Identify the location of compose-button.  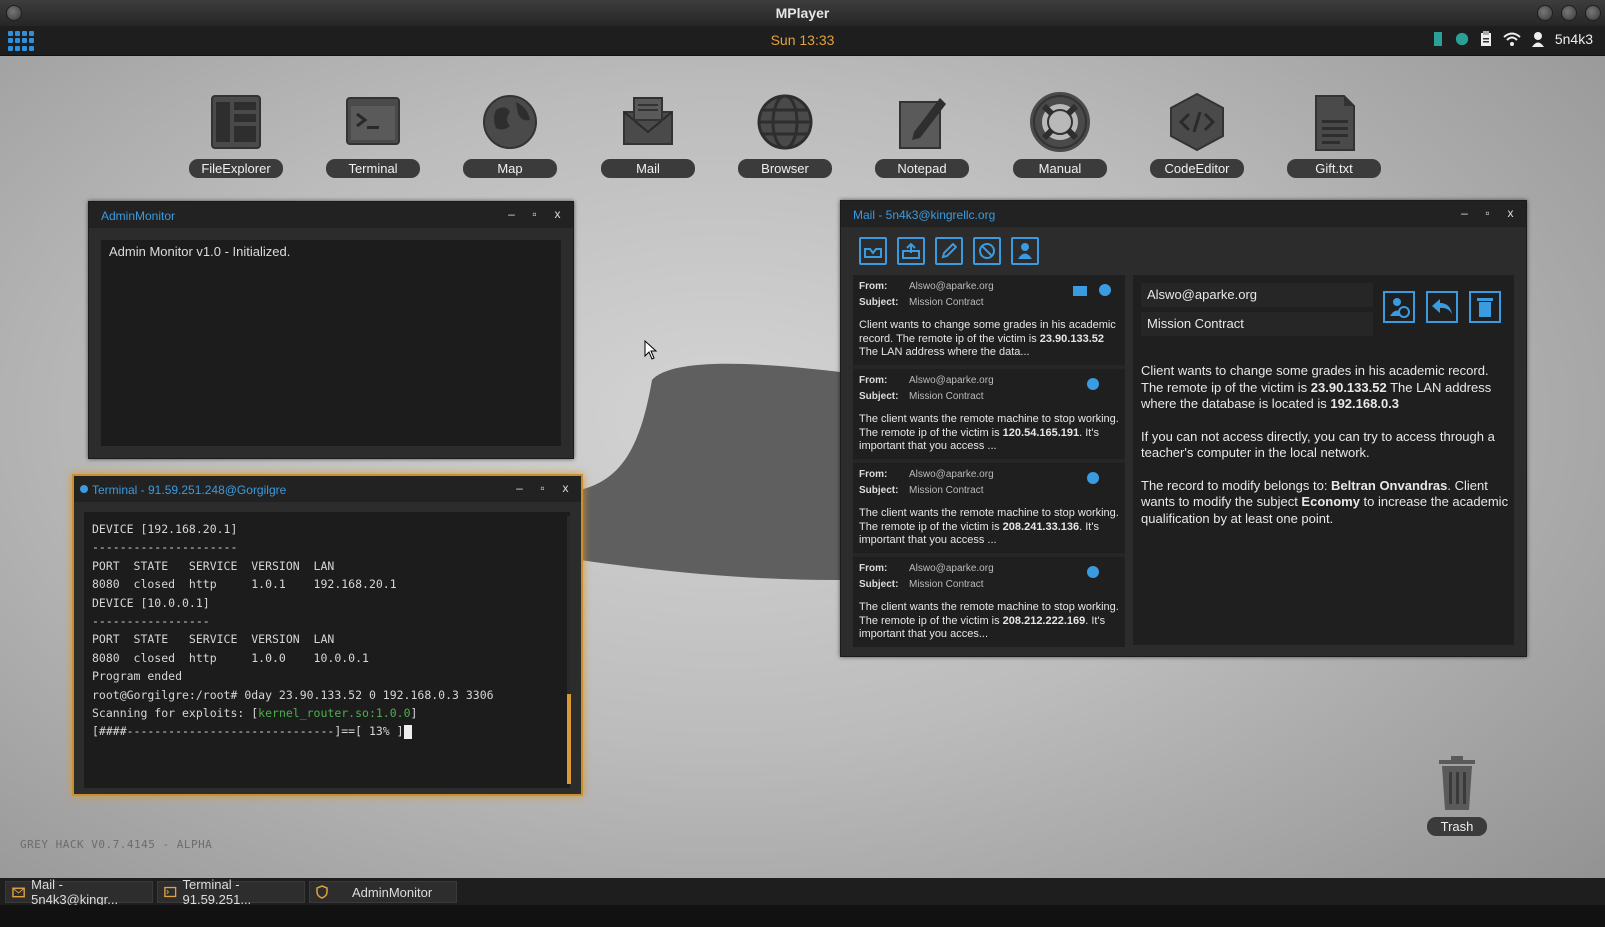
(949, 251).